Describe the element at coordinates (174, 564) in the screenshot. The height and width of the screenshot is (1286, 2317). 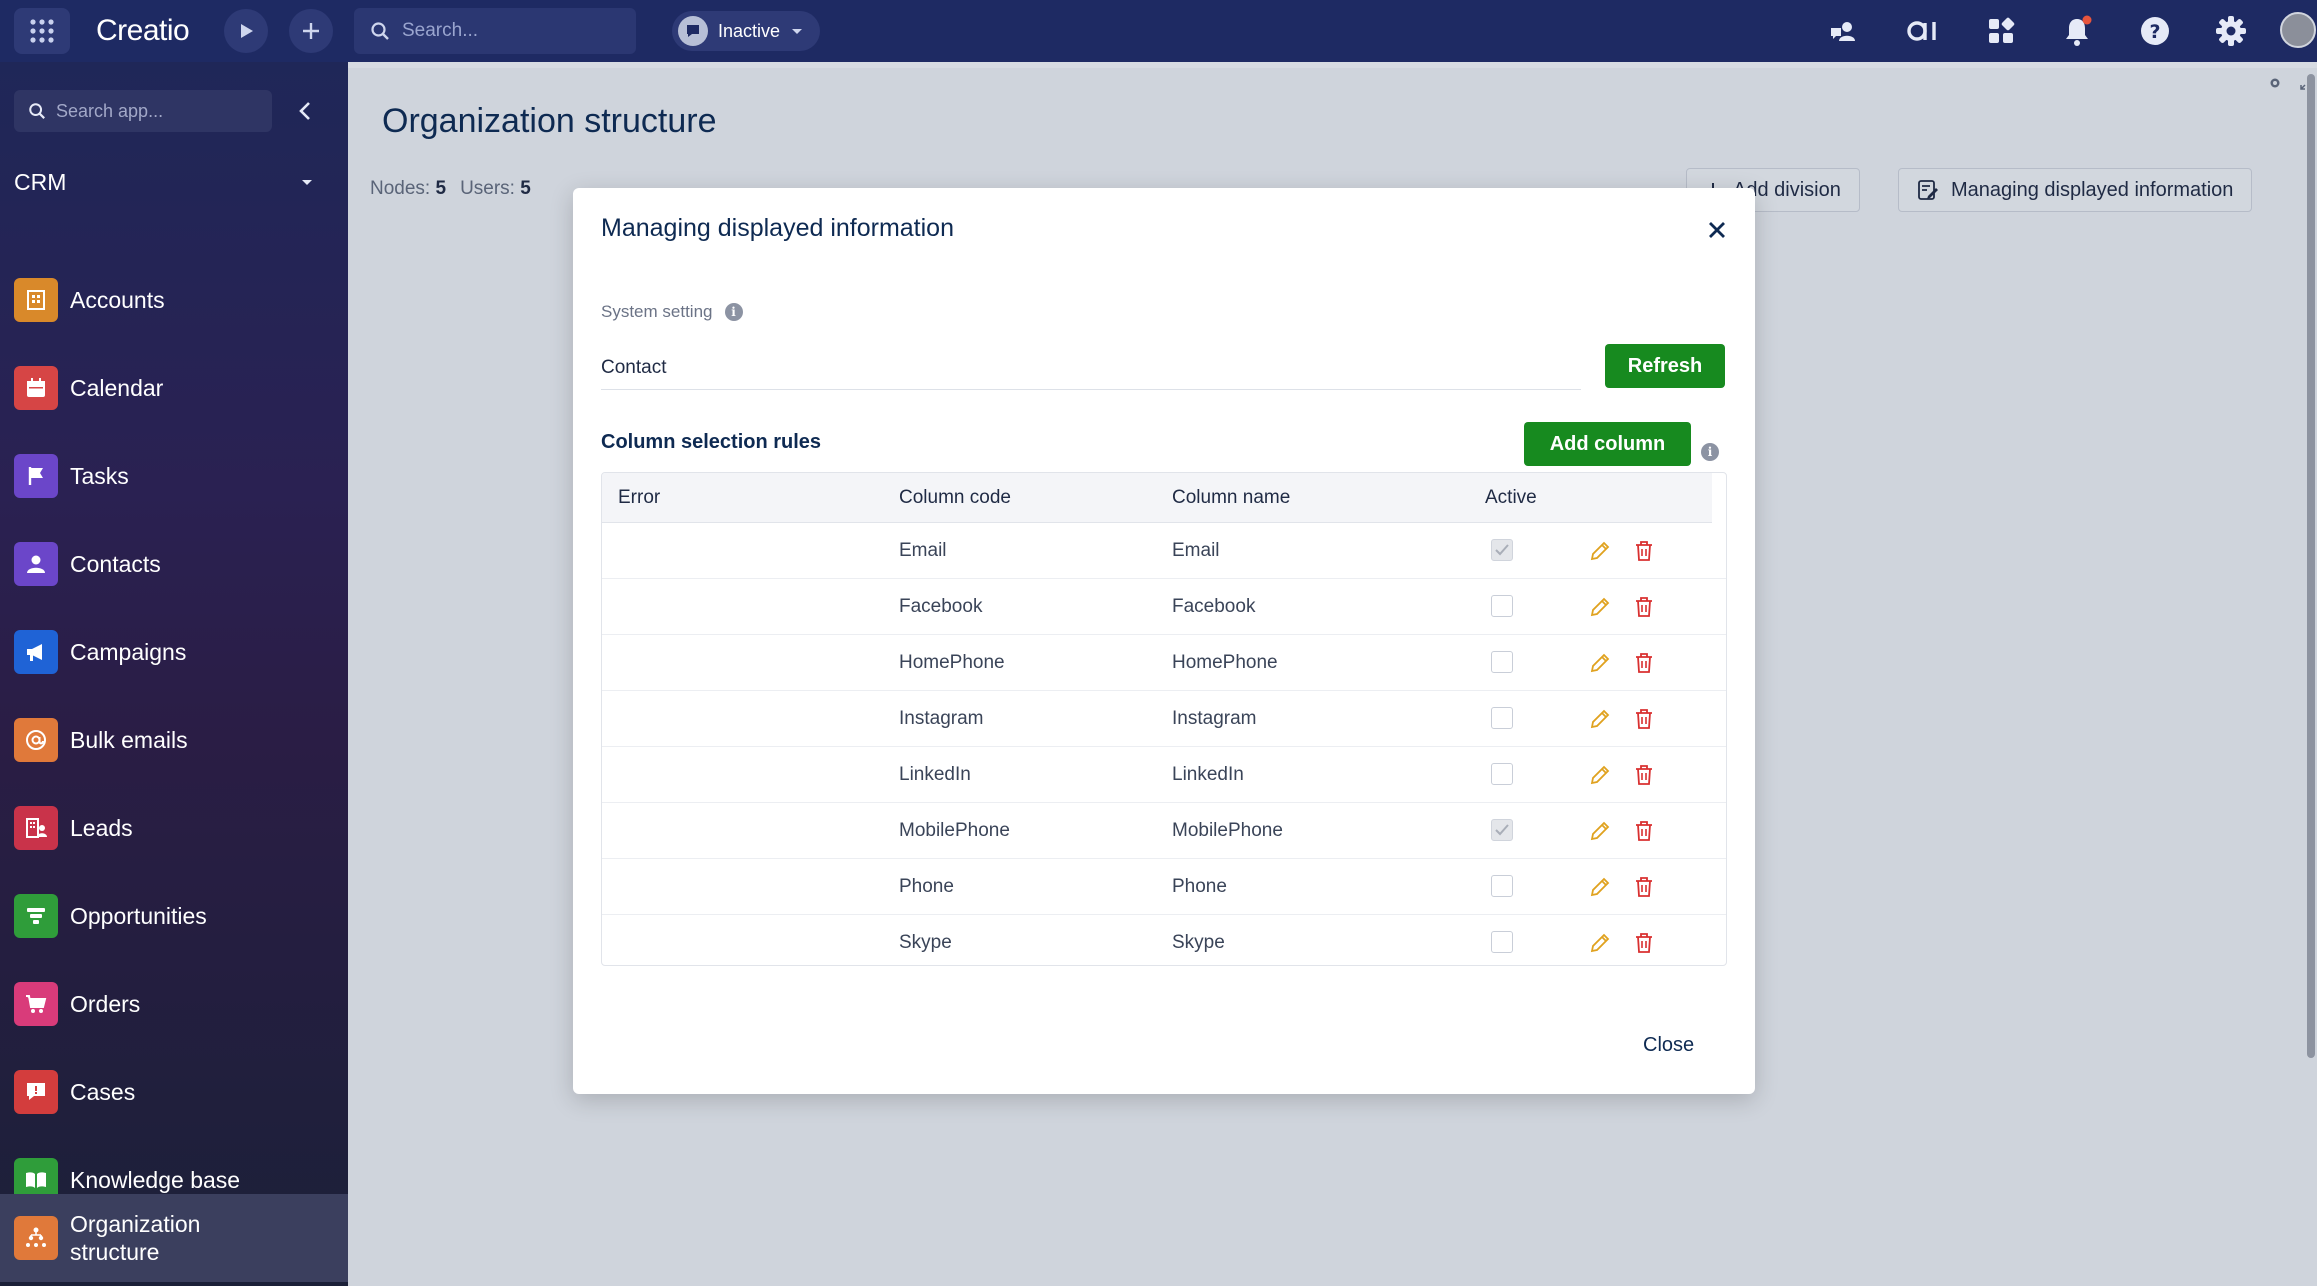
I see `sidebar-item-contacts: Contacts` at that location.